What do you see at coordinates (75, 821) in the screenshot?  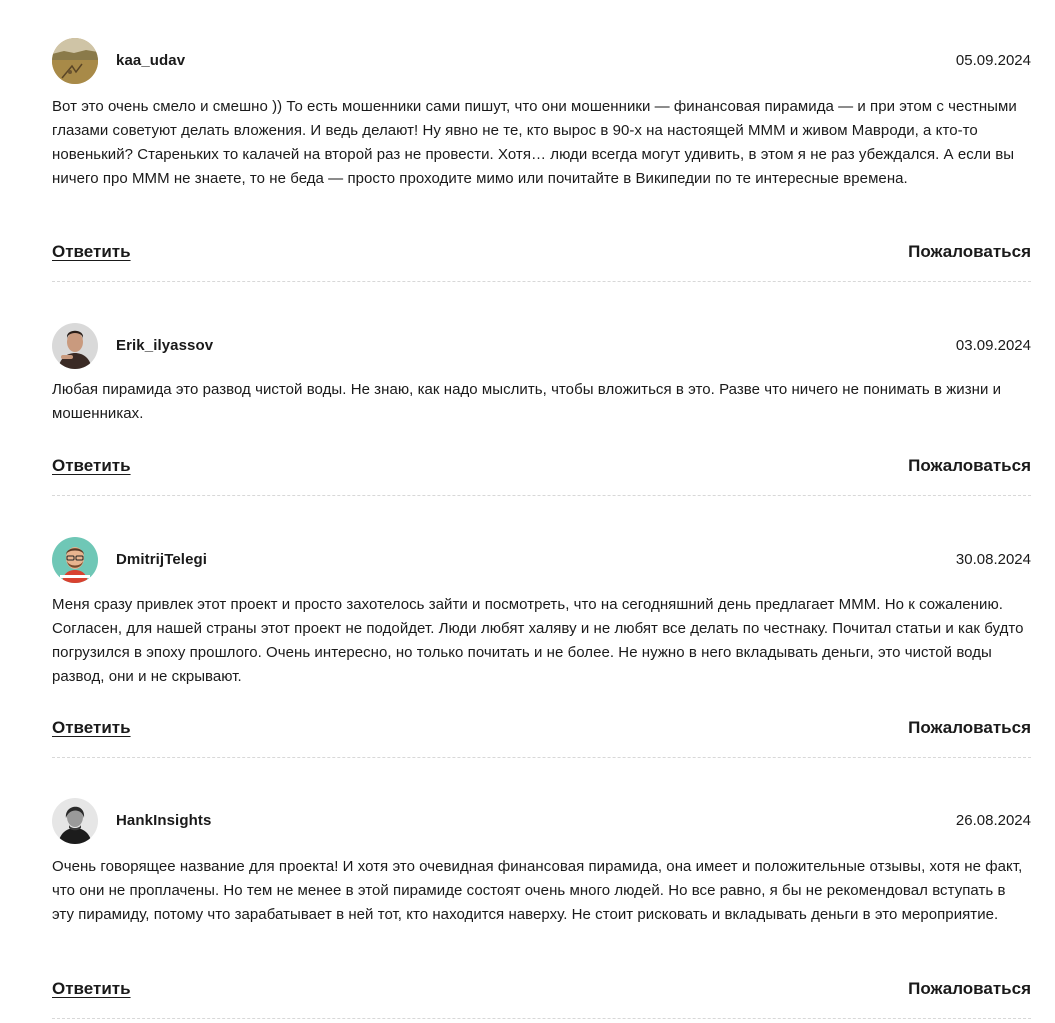 I see `bw-portrait-avatar` at bounding box center [75, 821].